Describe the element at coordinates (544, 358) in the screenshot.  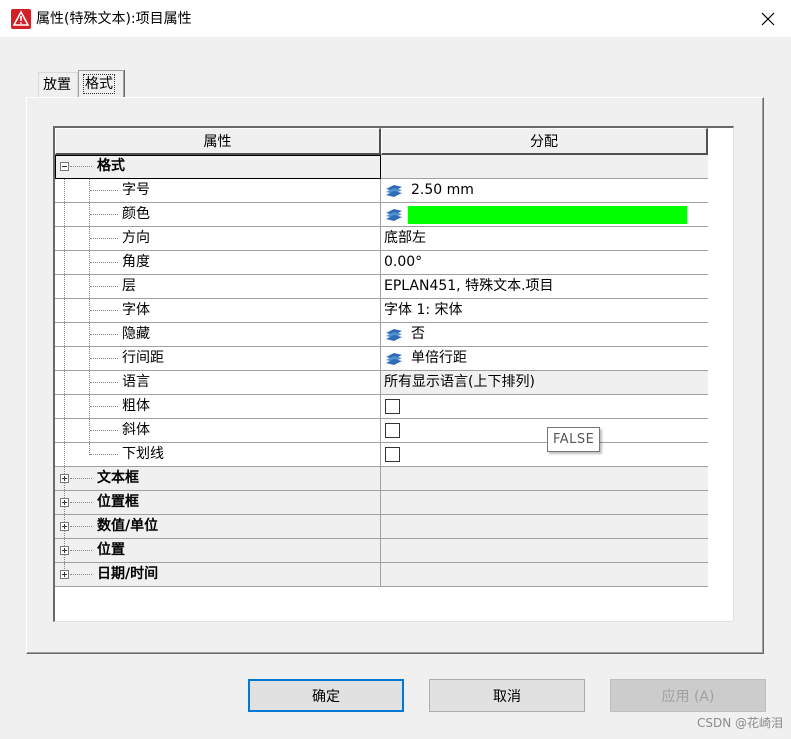
I see `property-value-field: 单倍行距` at that location.